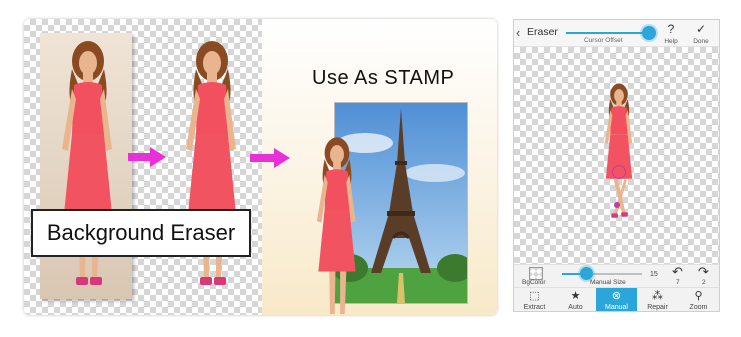  Describe the element at coordinates (701, 41) in the screenshot. I see `done-label: Done` at that location.